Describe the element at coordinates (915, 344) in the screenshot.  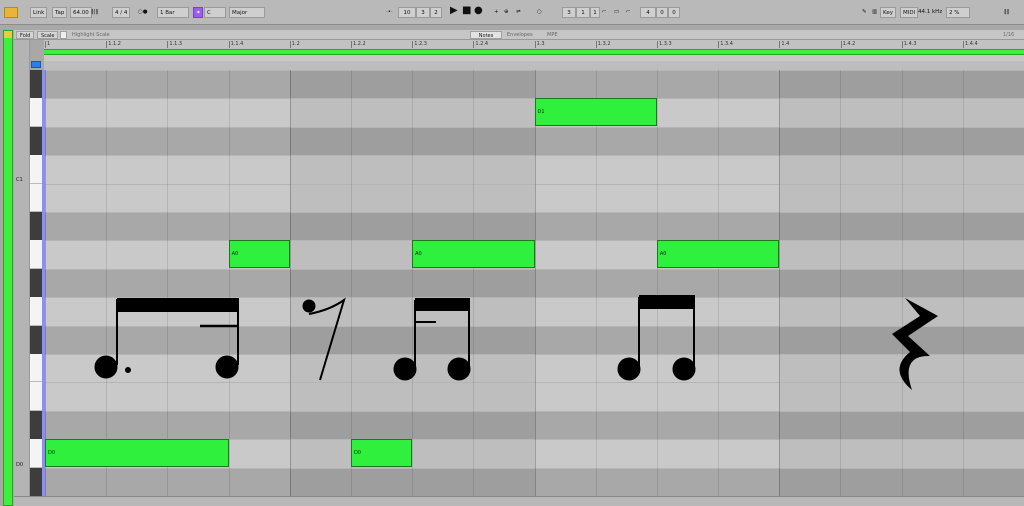
I see `quarter-rest-icon` at that location.